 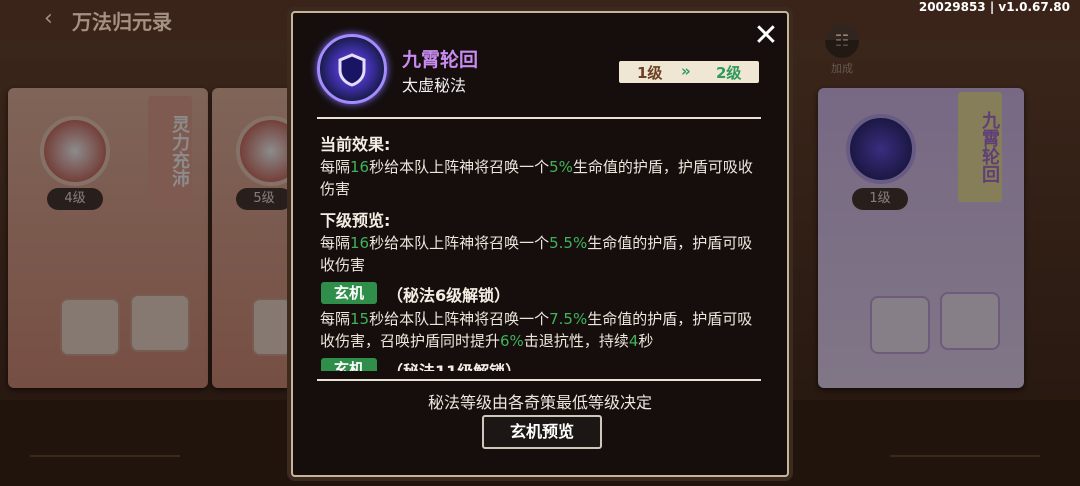 I want to click on mystery-unlock-note: （秘法6级解锁）, so click(x=449, y=295).